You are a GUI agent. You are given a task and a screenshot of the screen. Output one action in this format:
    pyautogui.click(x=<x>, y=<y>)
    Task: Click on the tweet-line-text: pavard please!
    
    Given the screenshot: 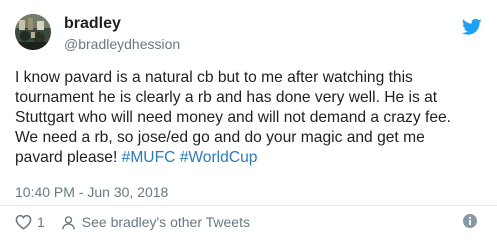 What is the action you would take?
    pyautogui.click(x=68, y=157)
    